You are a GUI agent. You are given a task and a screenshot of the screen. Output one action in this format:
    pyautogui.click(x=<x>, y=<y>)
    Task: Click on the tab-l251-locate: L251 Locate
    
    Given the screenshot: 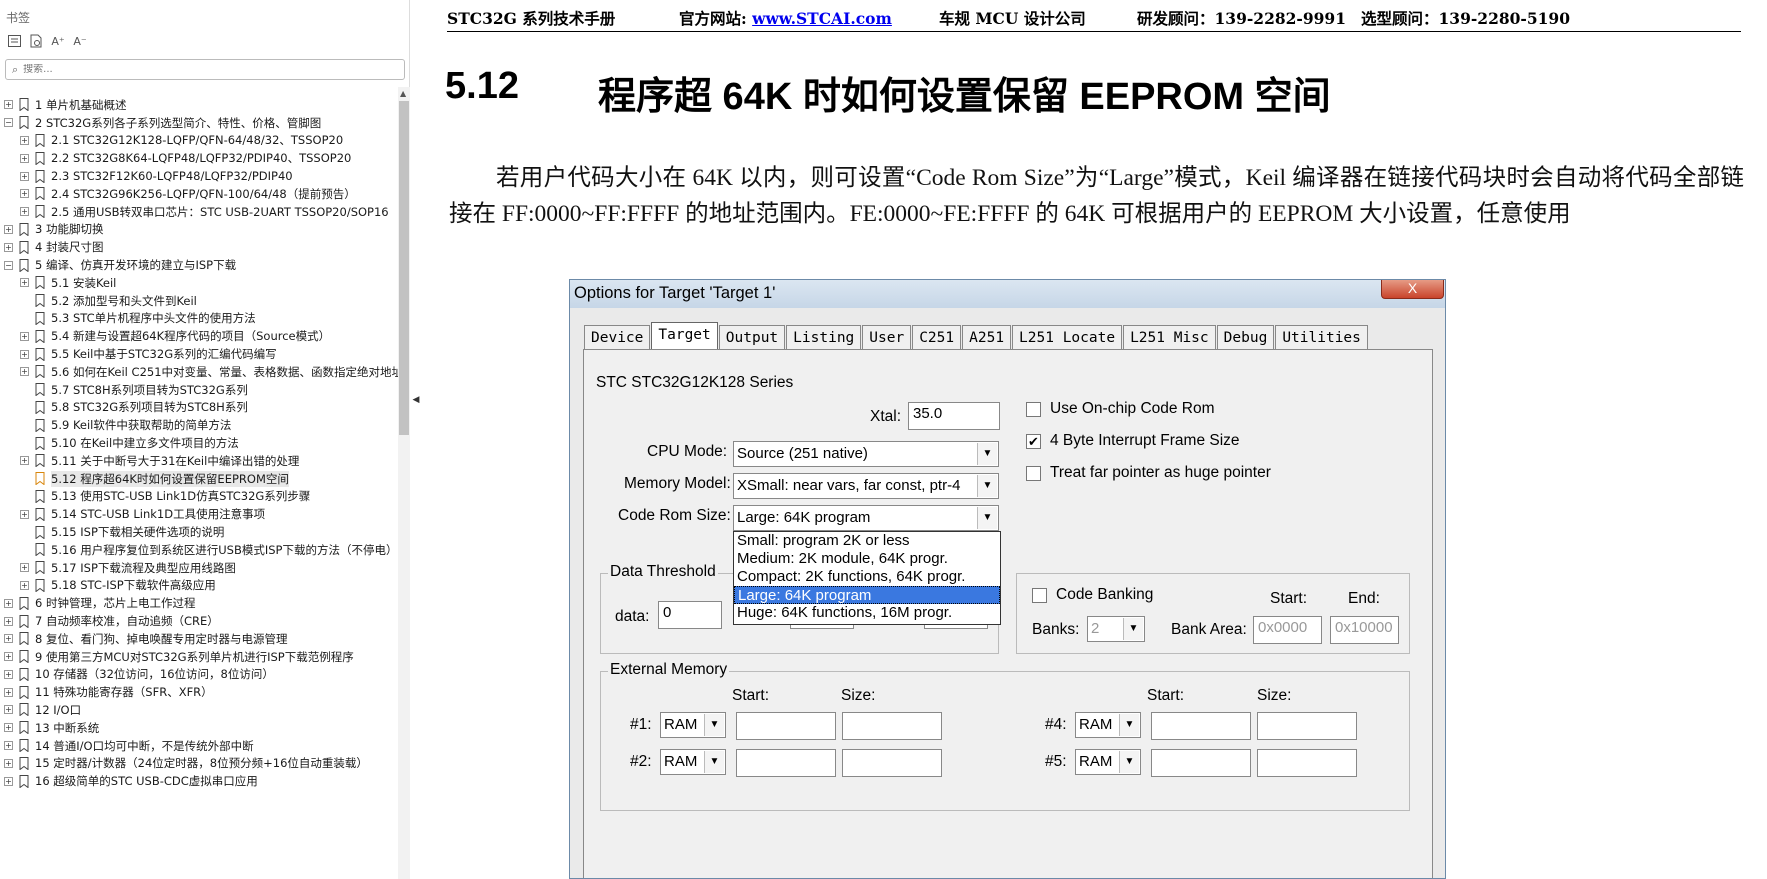 What is the action you would take?
    pyautogui.click(x=1067, y=337)
    